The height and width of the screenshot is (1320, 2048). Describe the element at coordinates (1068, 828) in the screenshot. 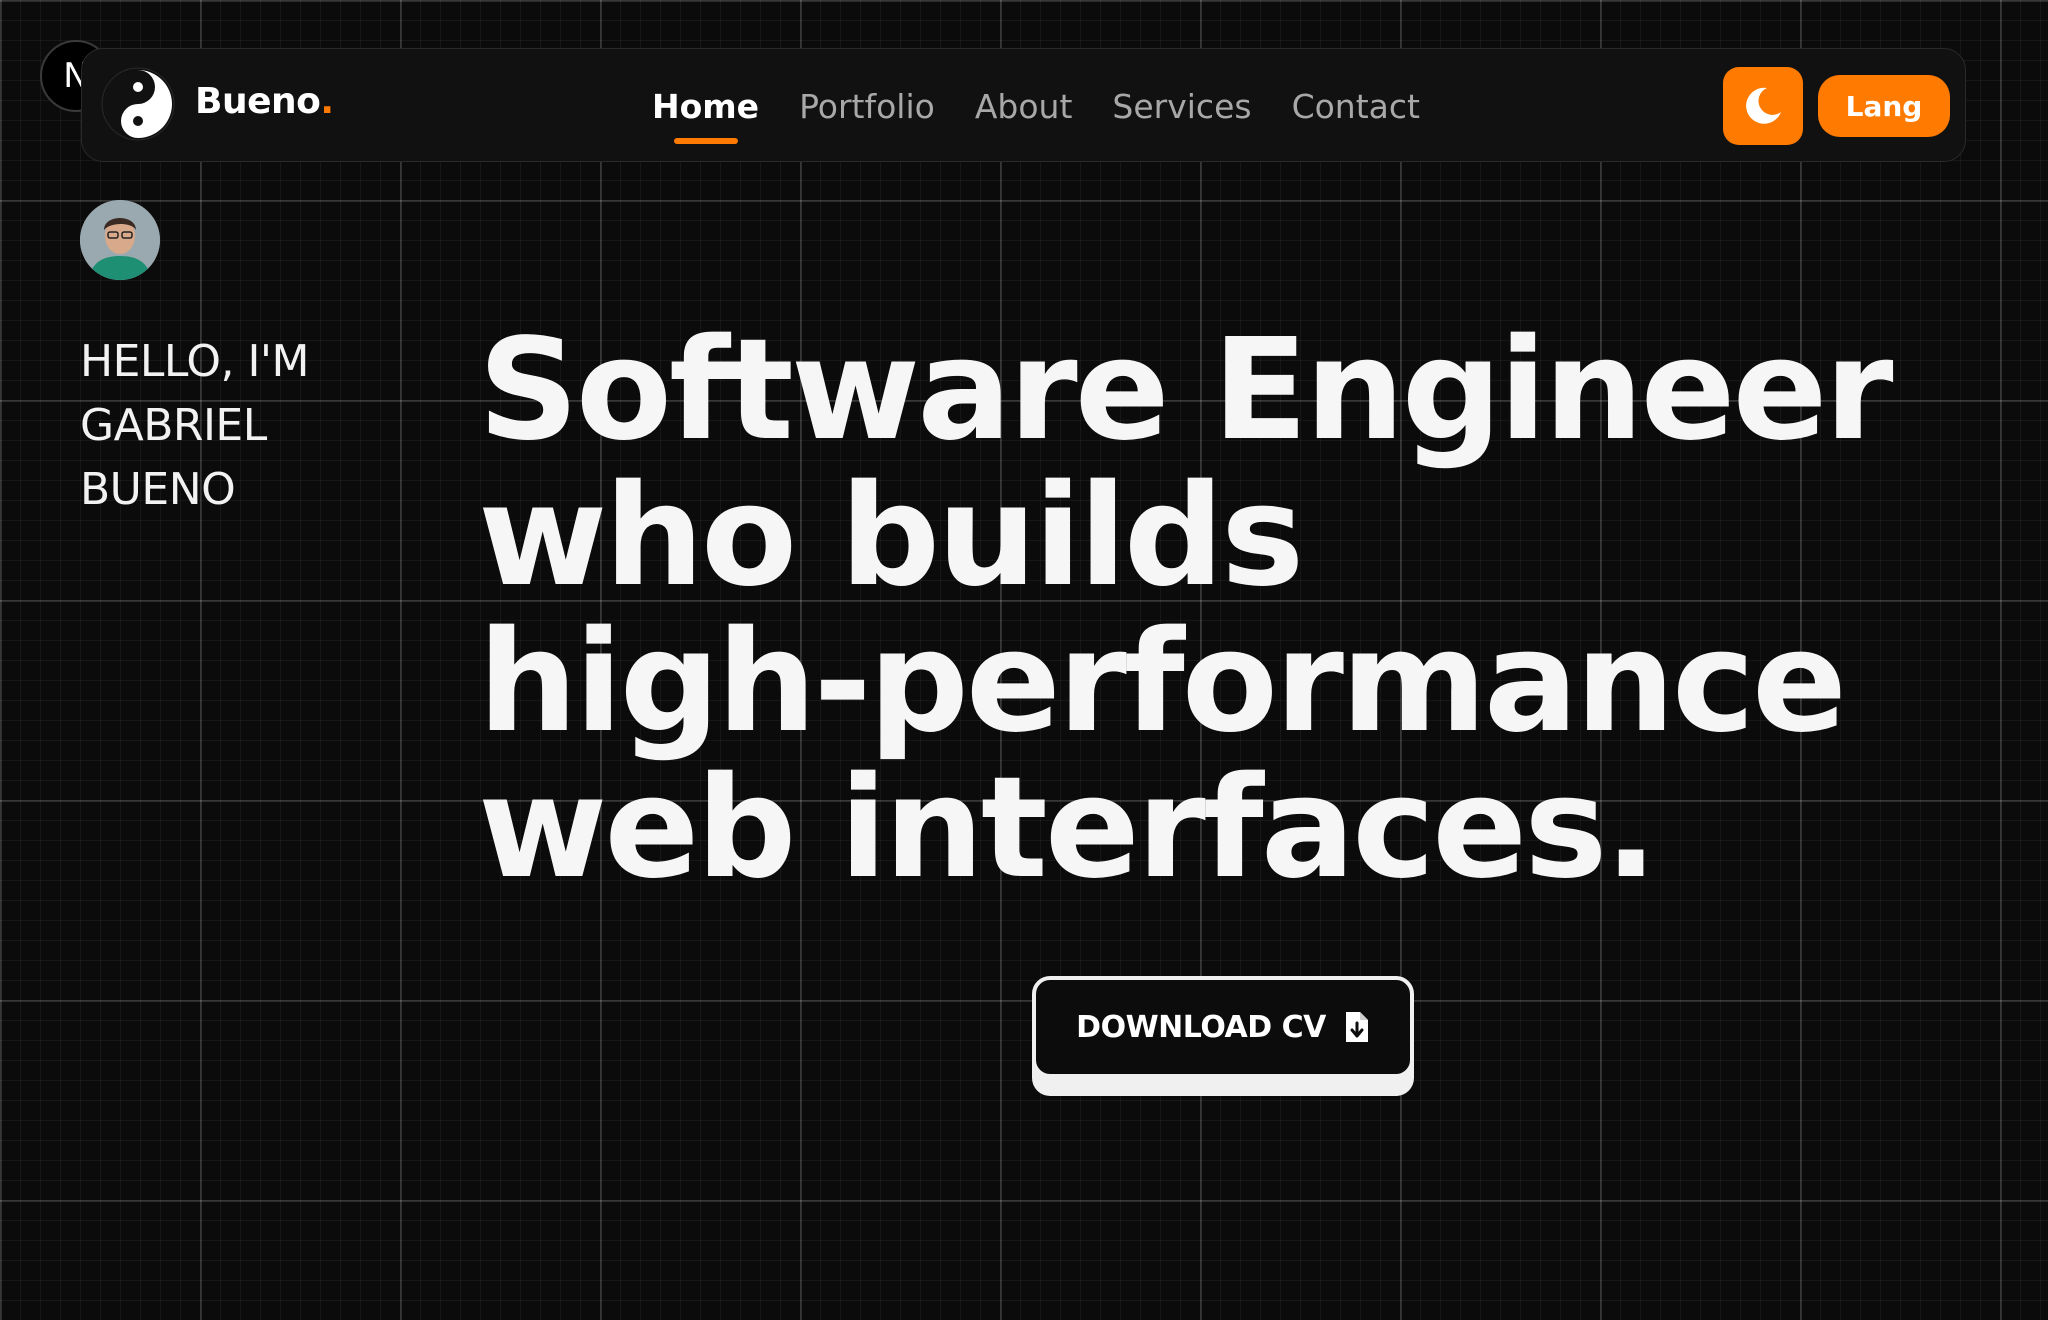

I see `headline-line: web interfaces.` at that location.